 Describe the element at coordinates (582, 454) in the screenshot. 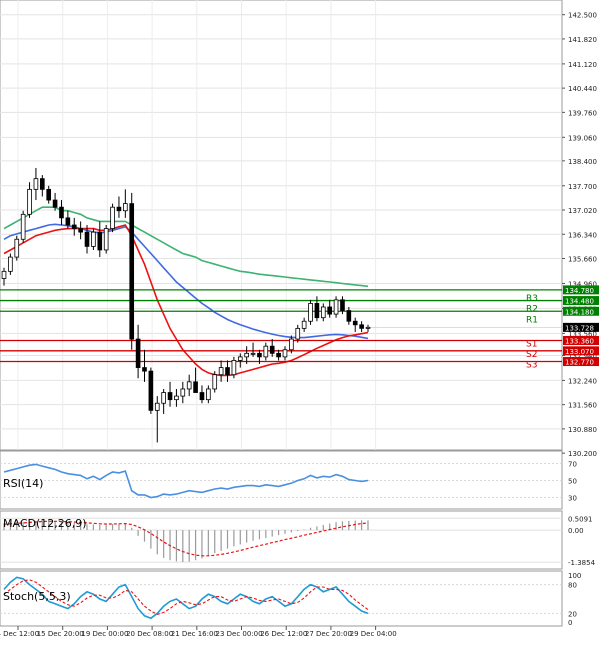

I see `y-tick-label: 130.200` at that location.